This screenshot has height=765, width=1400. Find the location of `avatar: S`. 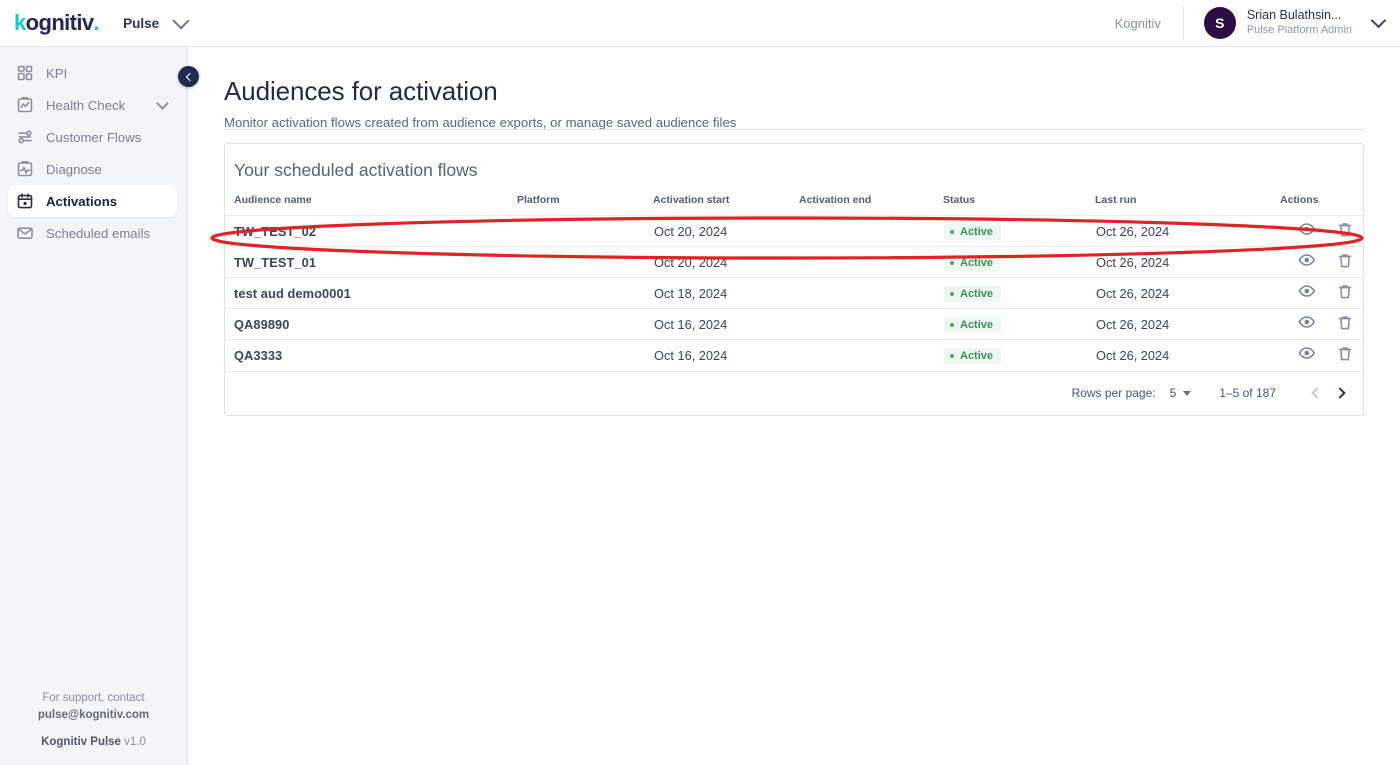

avatar: S is located at coordinates (1219, 23).